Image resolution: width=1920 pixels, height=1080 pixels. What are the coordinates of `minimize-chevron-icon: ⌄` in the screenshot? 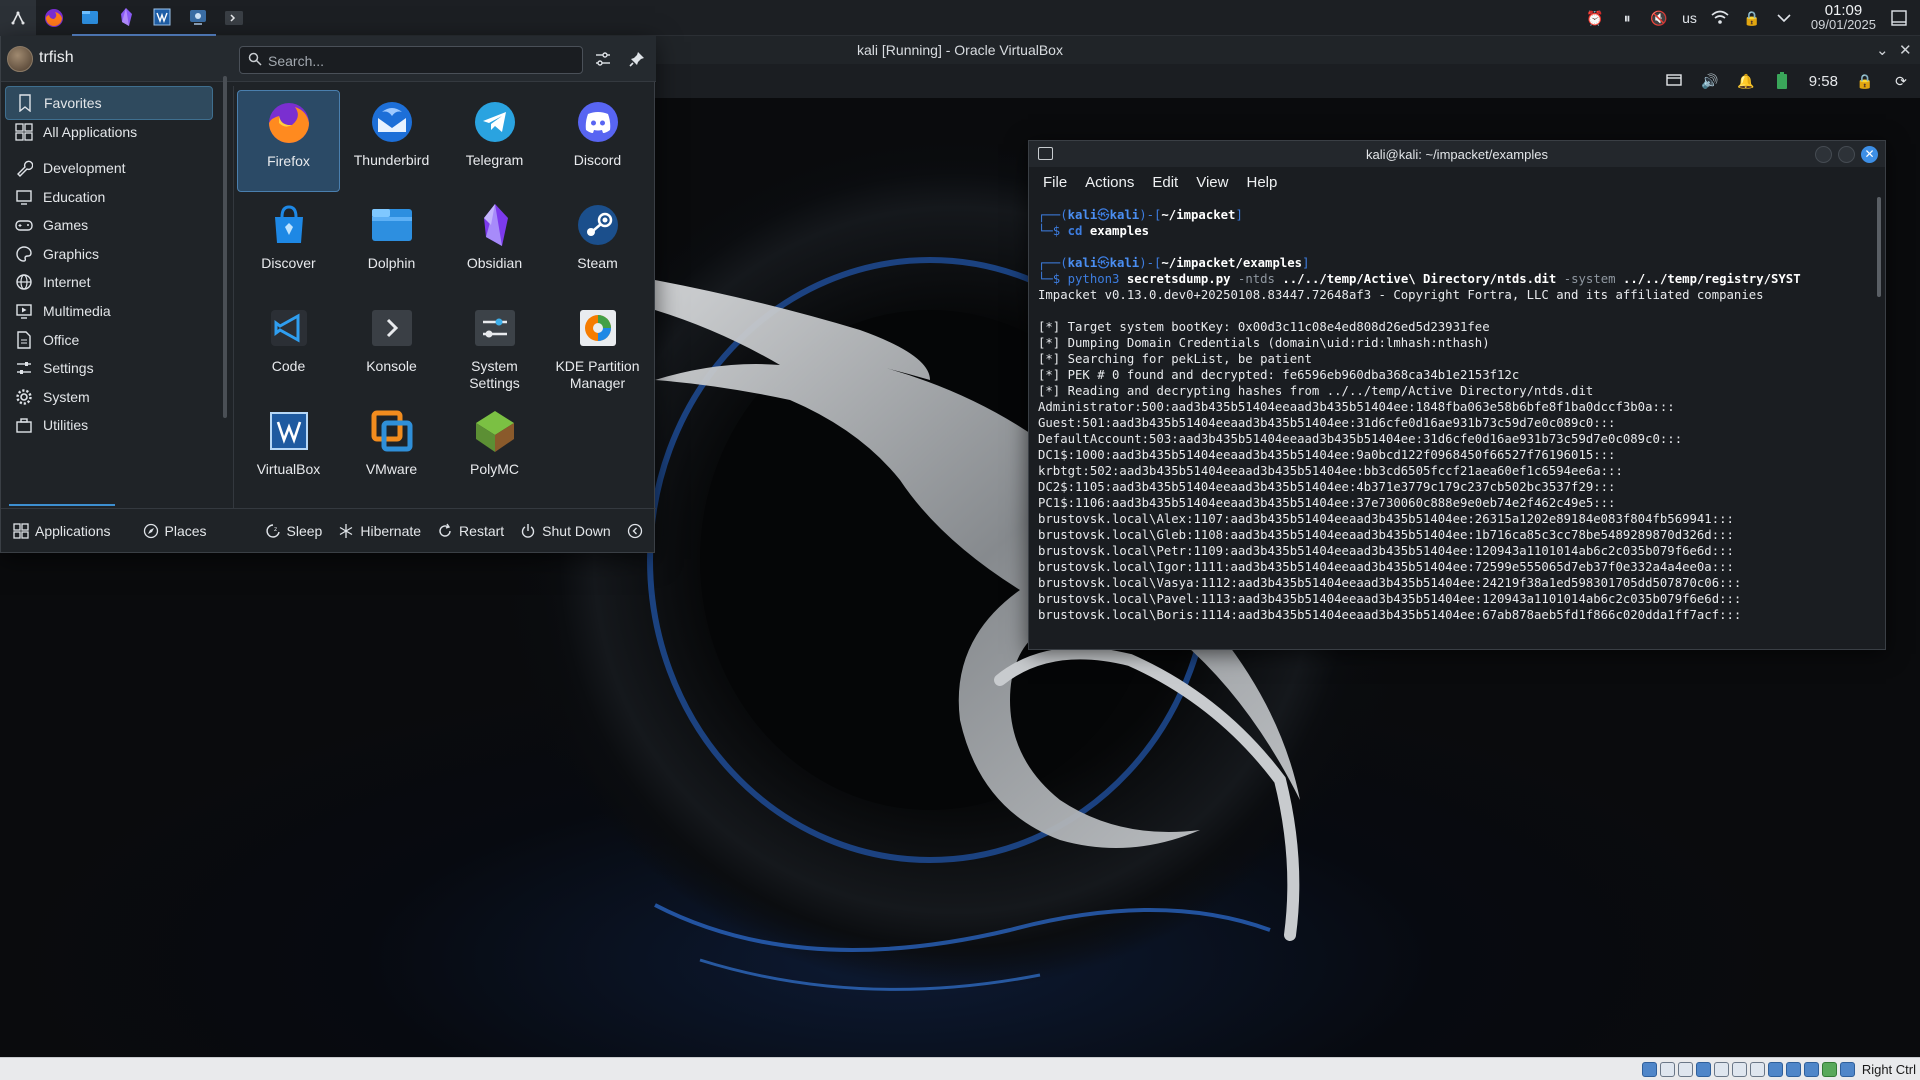 It's located at (1882, 50).